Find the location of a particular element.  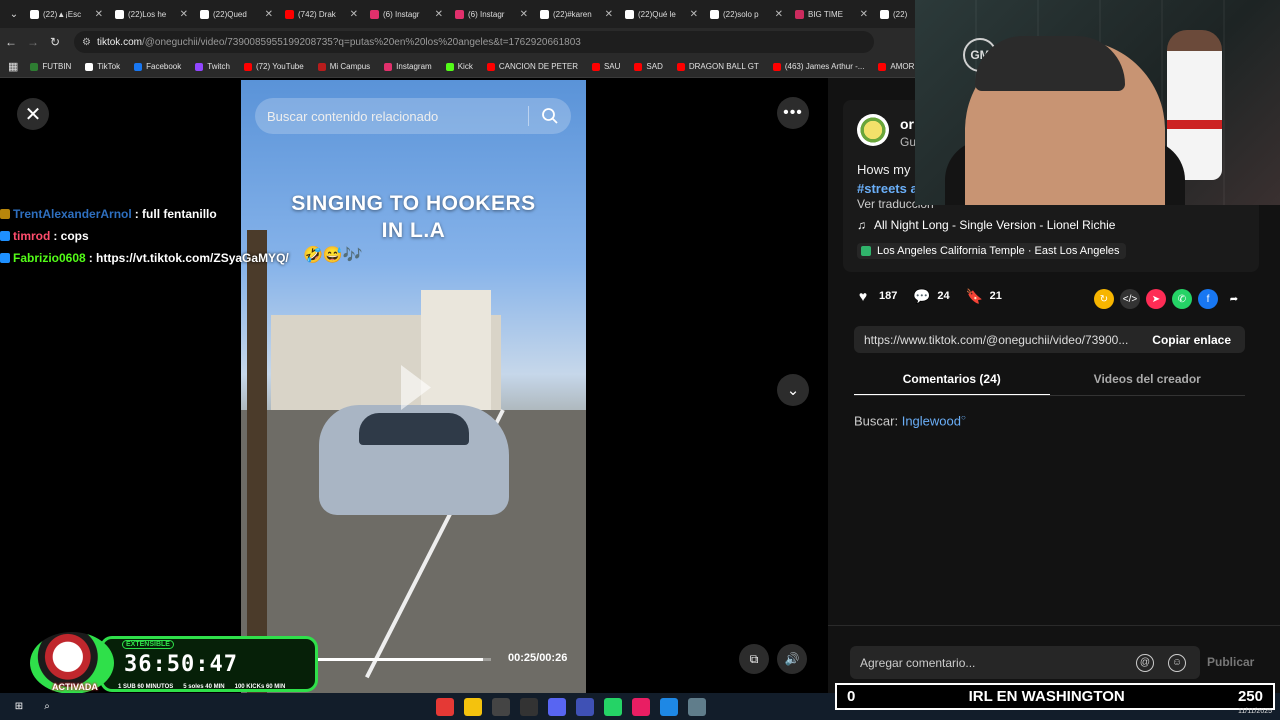

tab-search-chevron-icon: ⌄ is located at coordinates (14, 14).